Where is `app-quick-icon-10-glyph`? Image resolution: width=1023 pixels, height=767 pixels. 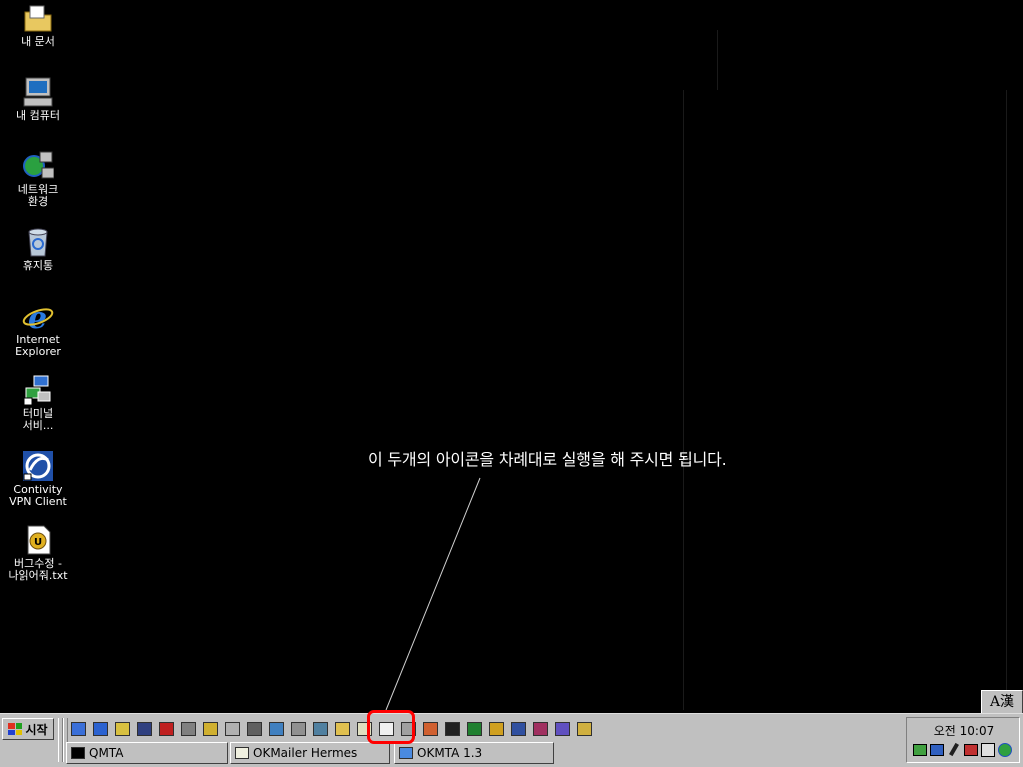
app-quick-icon-10-glyph is located at coordinates (276, 729).